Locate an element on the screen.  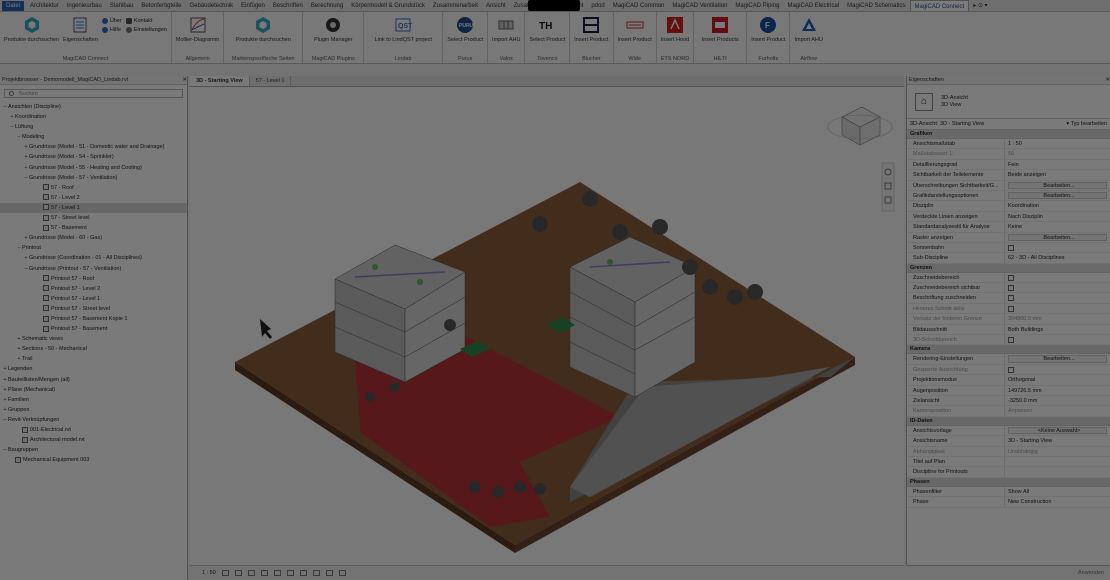
tree-item: 57 - Level 1 is located at coordinates (93, 208).